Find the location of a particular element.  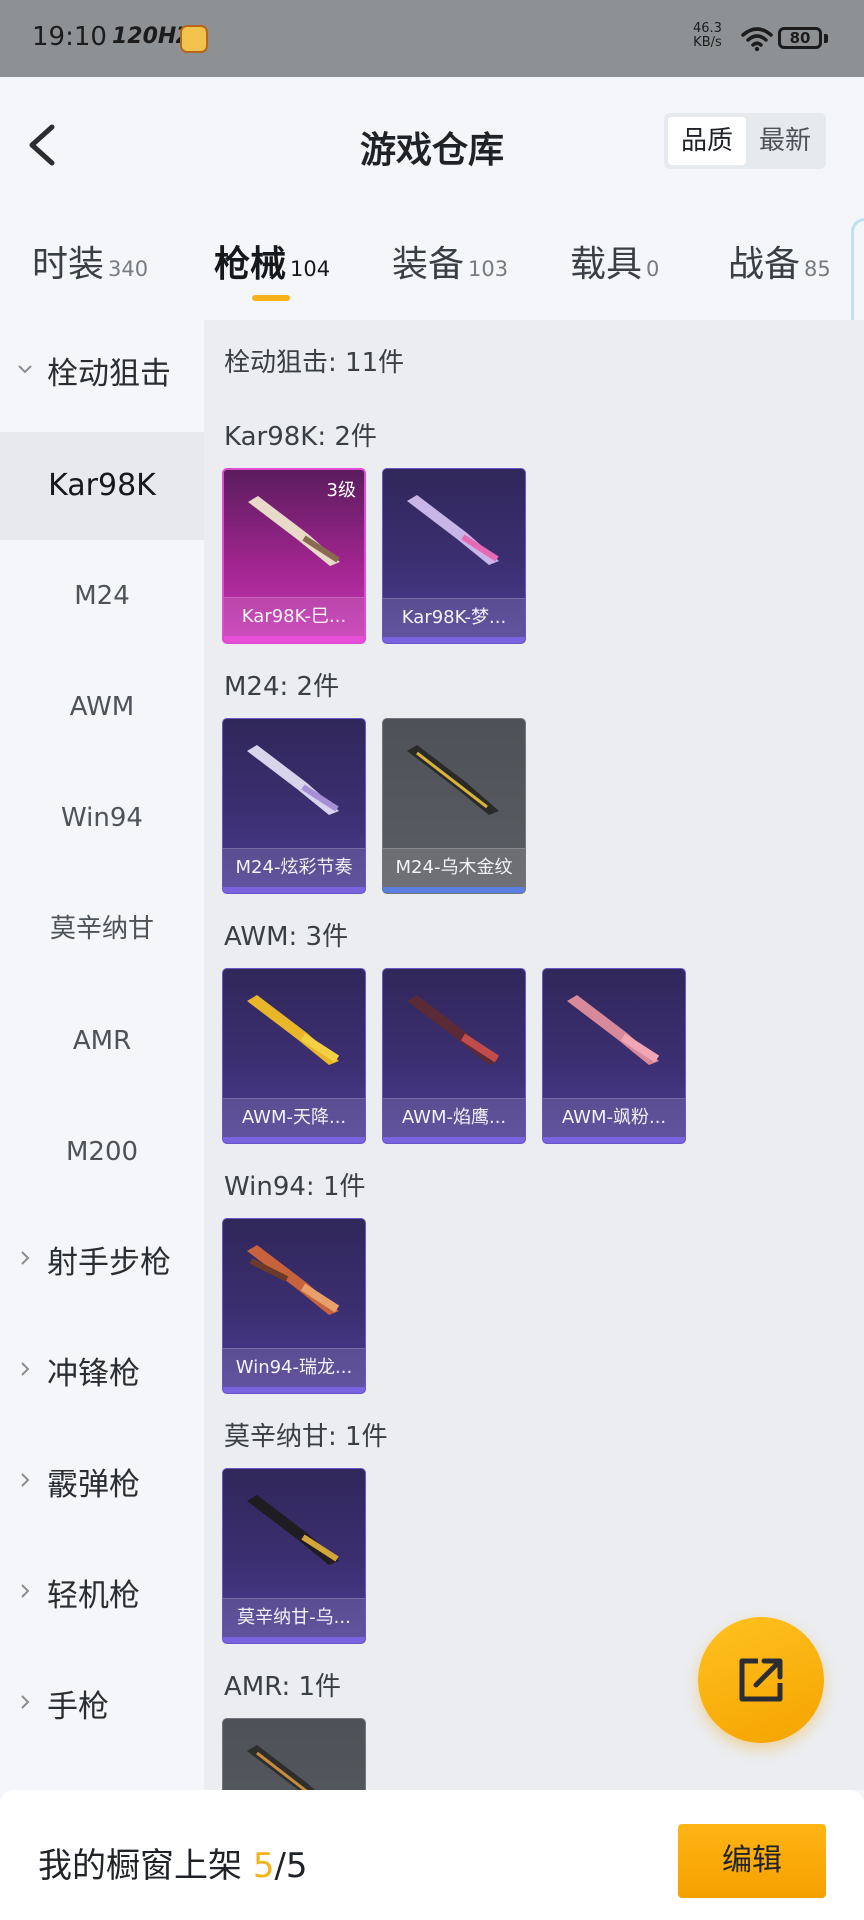

weapon-card is located at coordinates (294, 1754).